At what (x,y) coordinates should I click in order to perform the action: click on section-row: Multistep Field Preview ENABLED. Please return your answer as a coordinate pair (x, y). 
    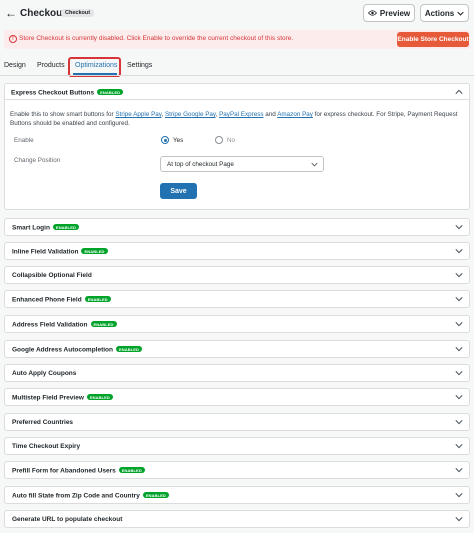
    Looking at the image, I should click on (237, 397).